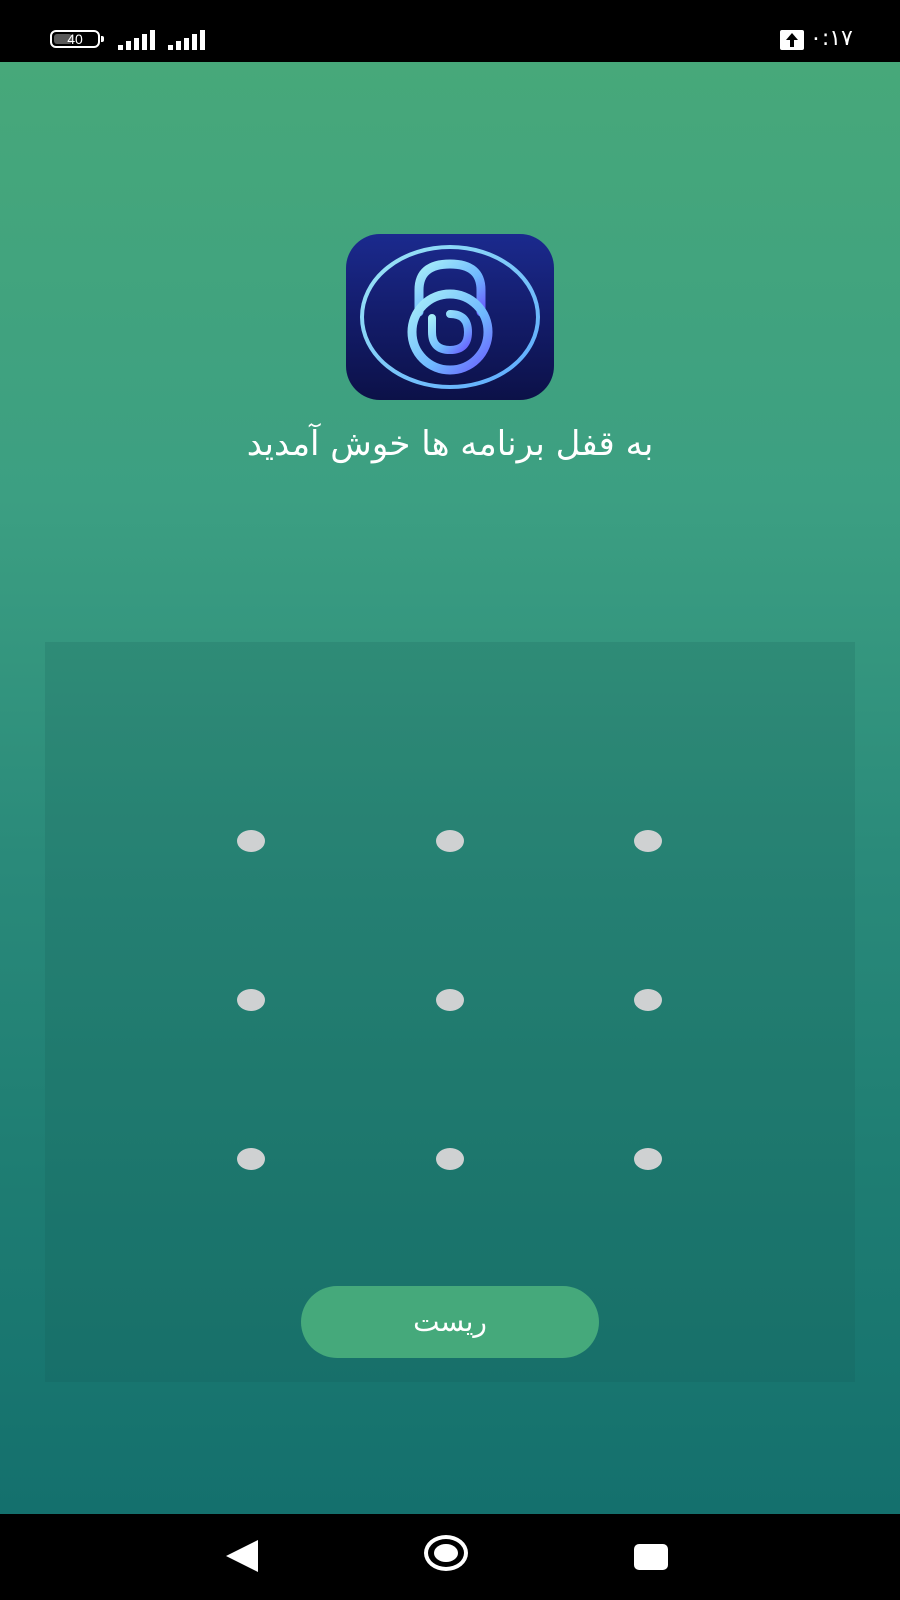  I want to click on lock-icon, so click(450, 317).